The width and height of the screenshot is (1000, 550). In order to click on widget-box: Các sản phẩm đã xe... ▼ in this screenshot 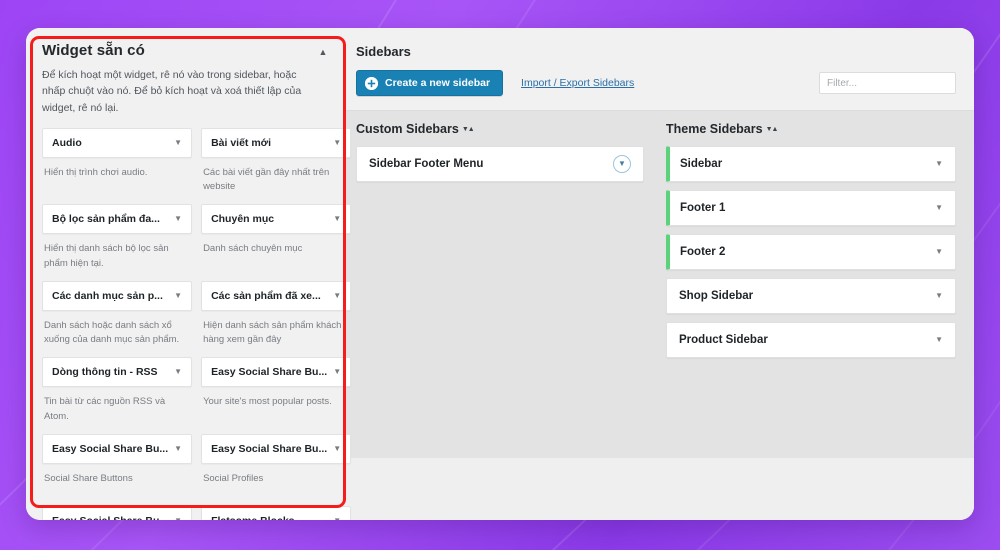, I will do `click(276, 295)`.